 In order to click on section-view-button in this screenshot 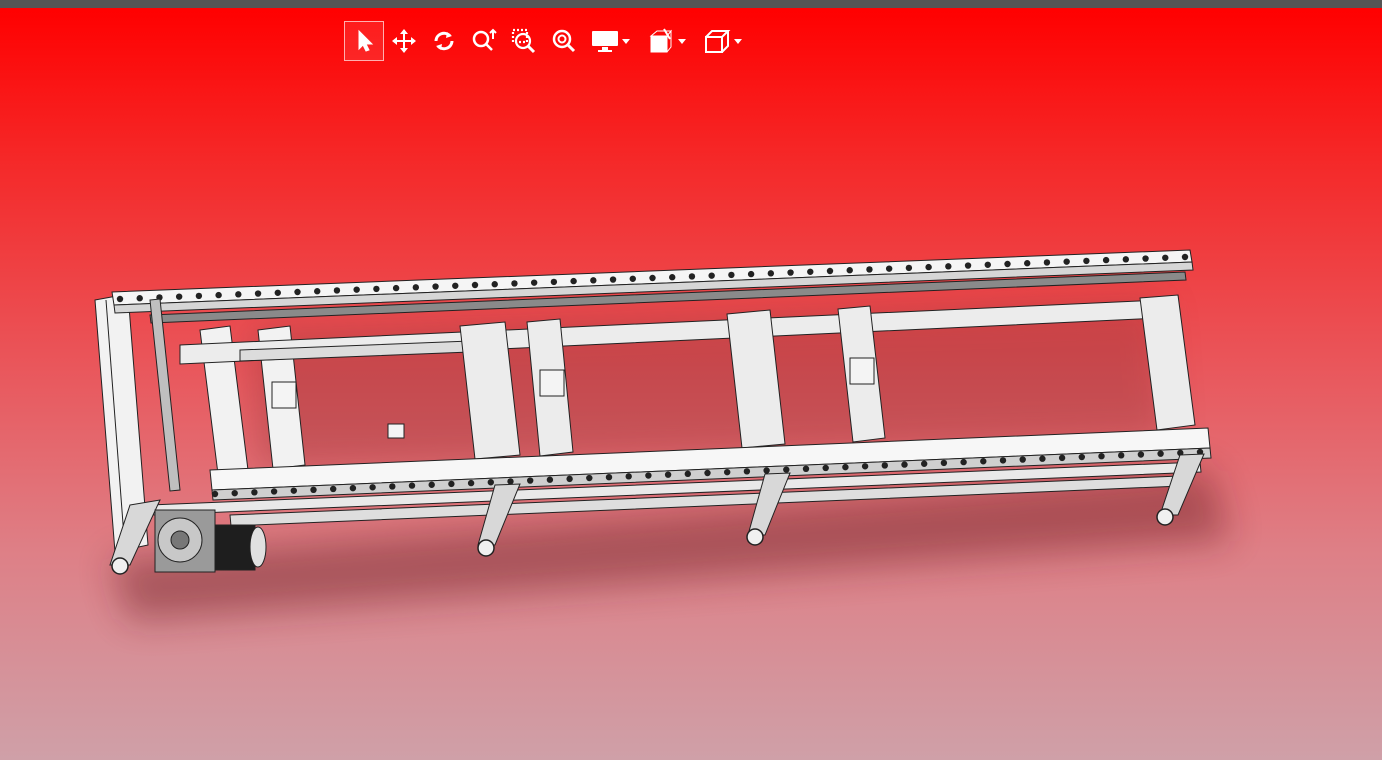, I will do `click(661, 41)`.